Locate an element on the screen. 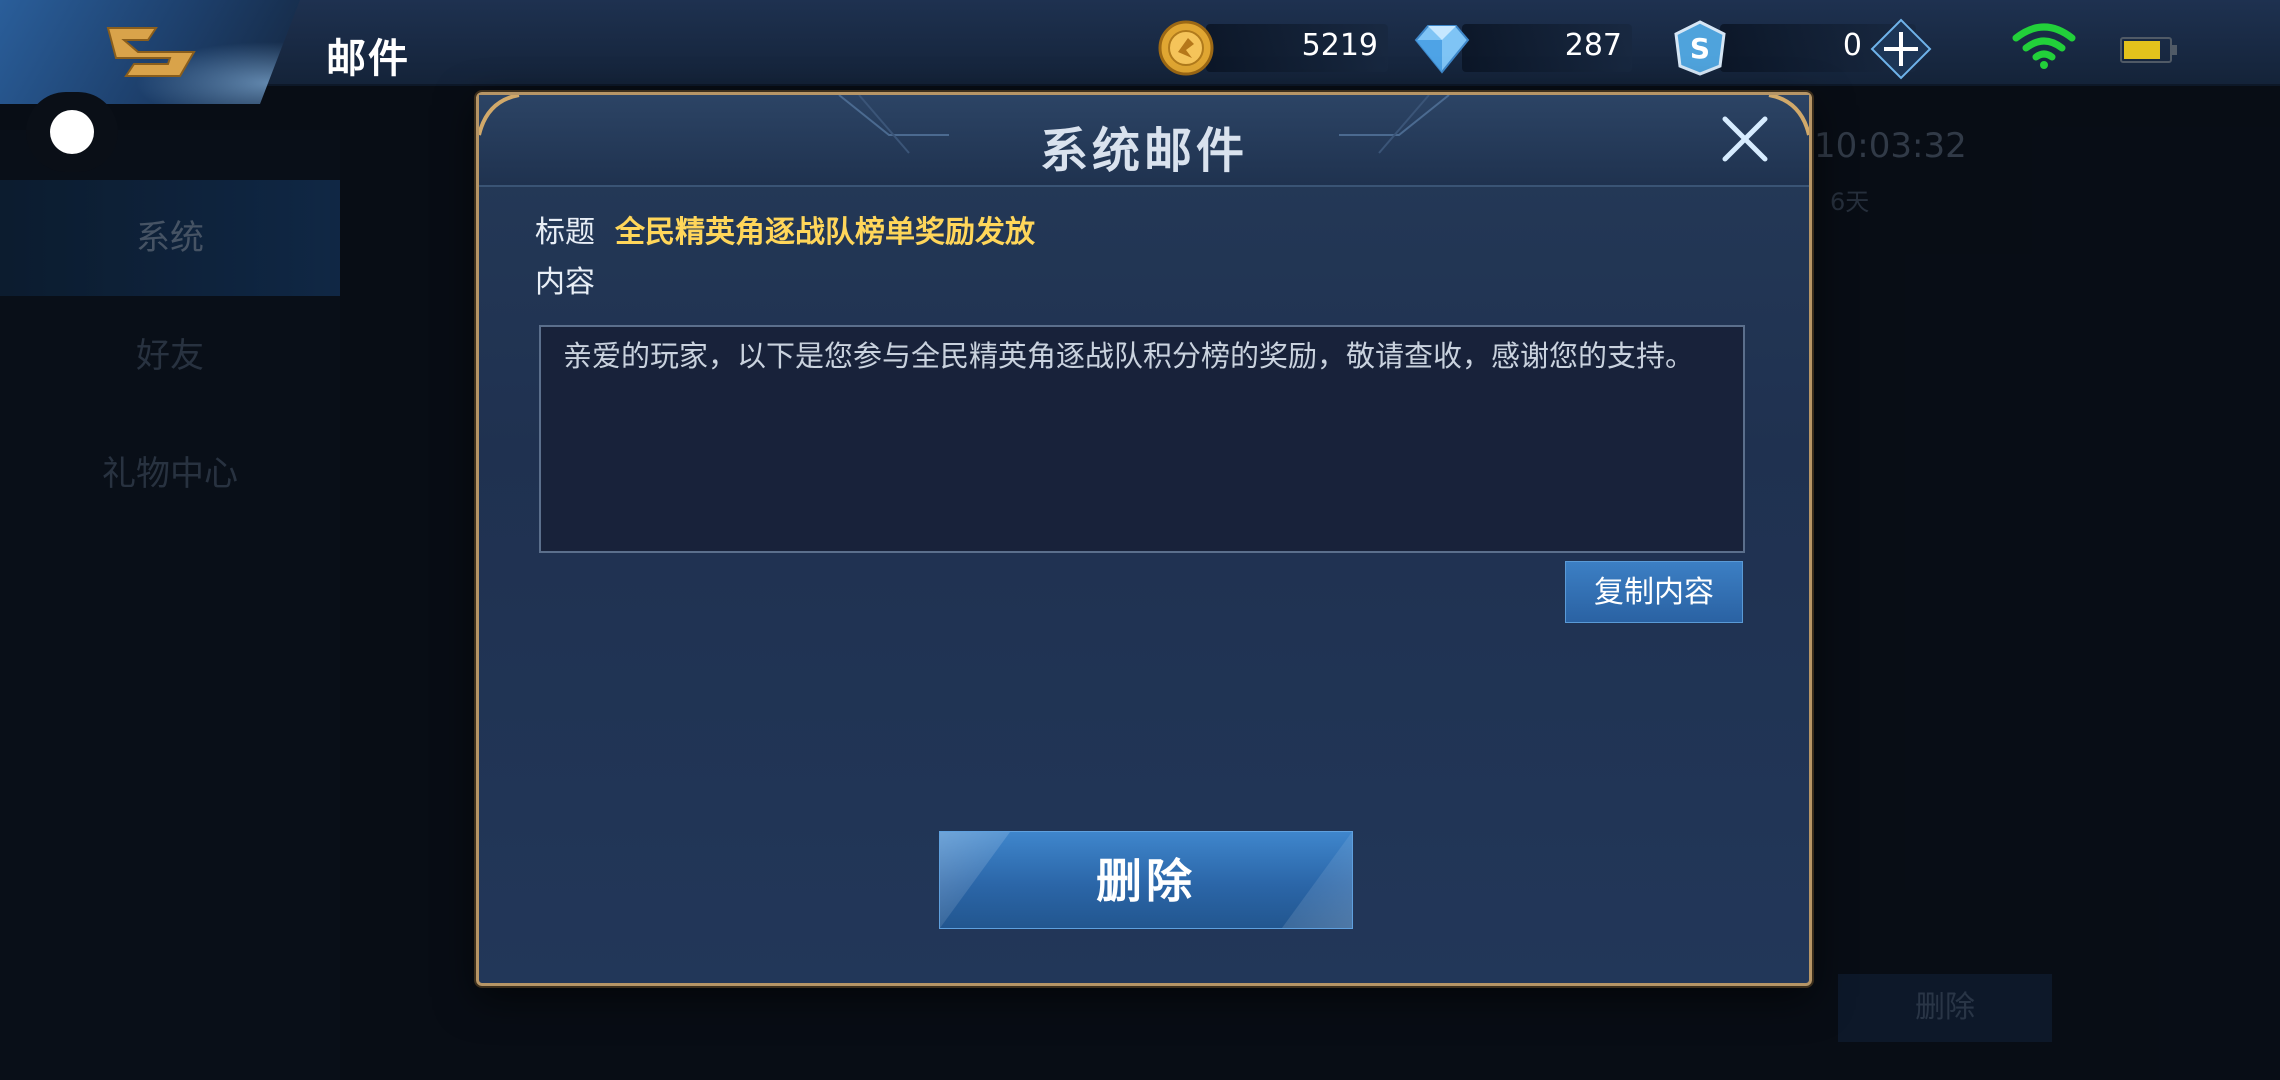 The height and width of the screenshot is (1080, 2280). ticket-icon: S is located at coordinates (1700, 48).